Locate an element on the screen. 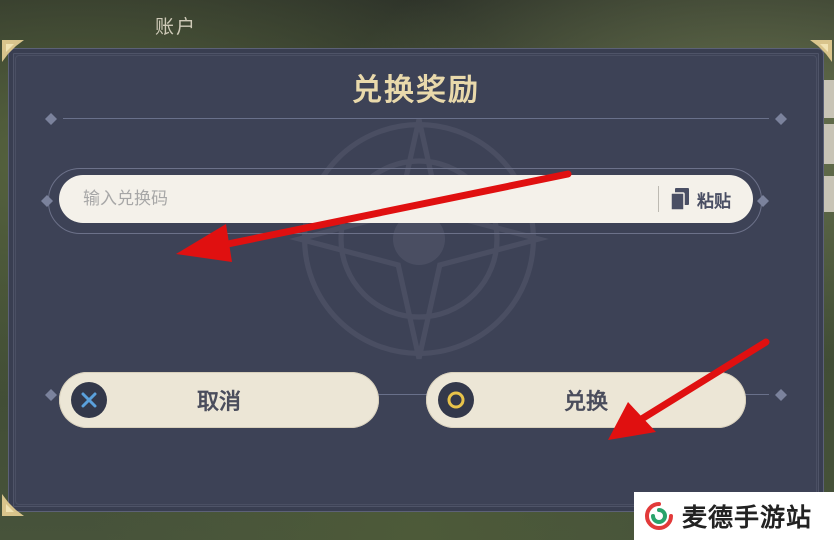  site-watermark: 麦德手游站 is located at coordinates (734, 516).